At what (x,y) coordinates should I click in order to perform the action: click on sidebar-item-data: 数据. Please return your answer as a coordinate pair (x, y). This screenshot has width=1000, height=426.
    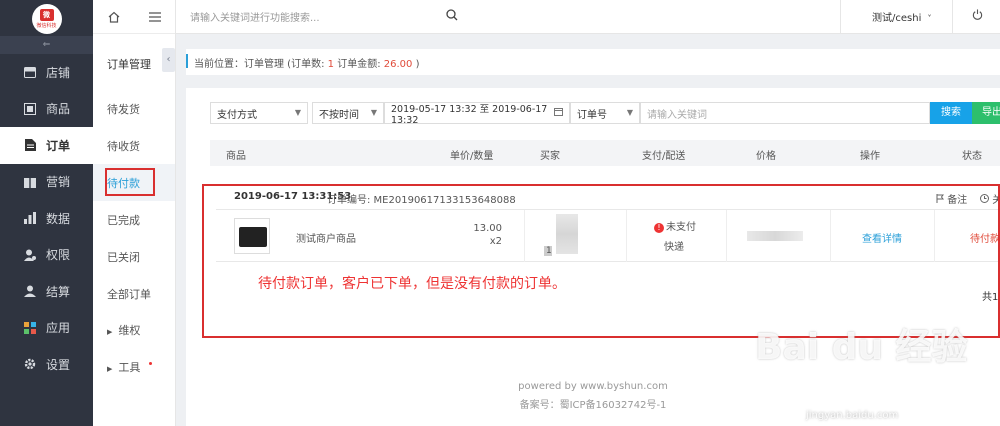
    Looking at the image, I should click on (46, 218).